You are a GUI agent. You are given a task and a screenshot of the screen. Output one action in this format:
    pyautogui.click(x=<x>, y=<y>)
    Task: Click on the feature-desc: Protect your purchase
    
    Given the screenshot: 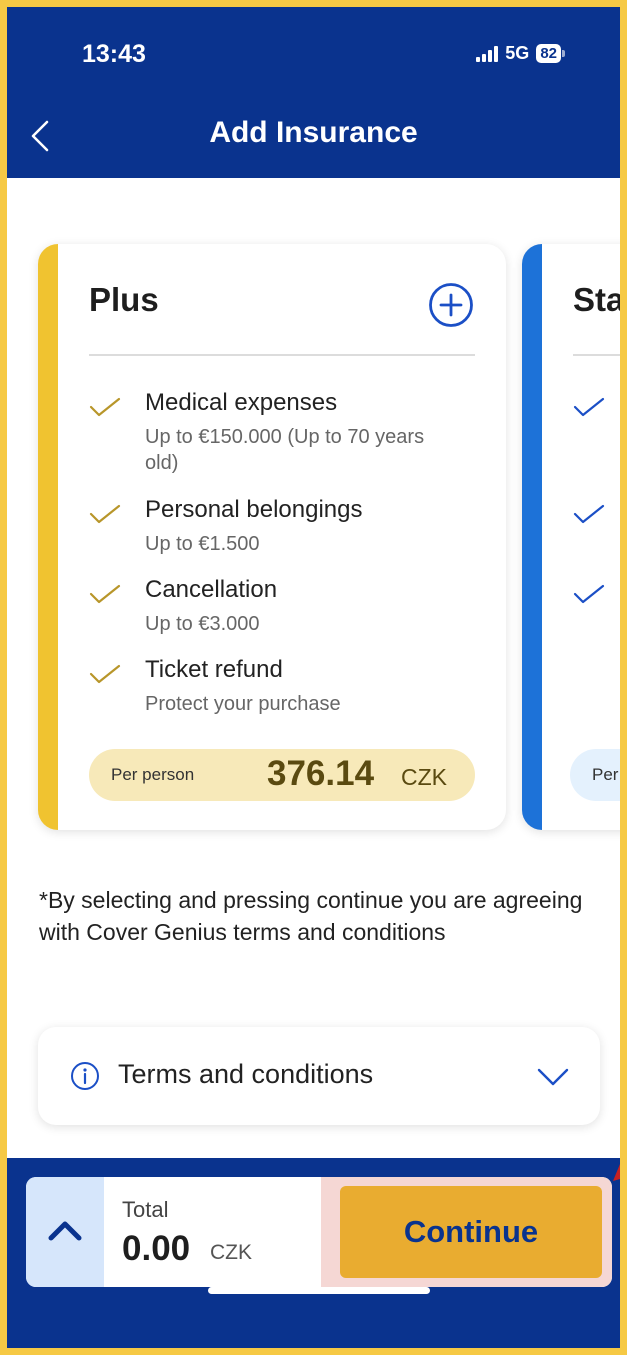 What is the action you would take?
    pyautogui.click(x=243, y=704)
    